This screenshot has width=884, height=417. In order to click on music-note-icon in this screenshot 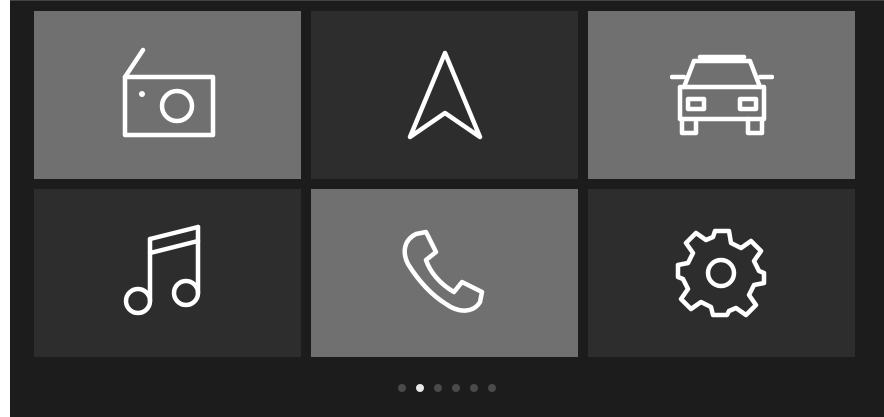, I will do `click(161, 270)`.